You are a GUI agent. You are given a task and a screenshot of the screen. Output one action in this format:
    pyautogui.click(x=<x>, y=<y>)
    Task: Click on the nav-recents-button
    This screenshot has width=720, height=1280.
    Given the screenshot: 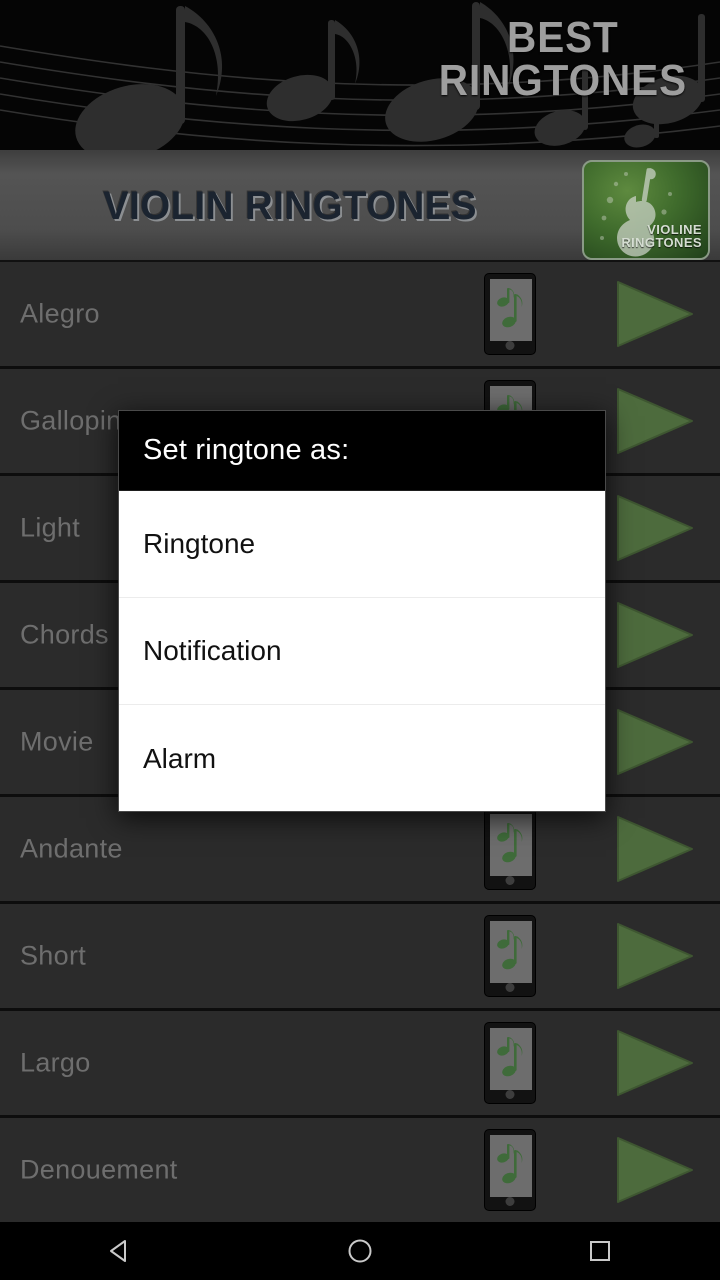 What is the action you would take?
    pyautogui.click(x=600, y=1251)
    